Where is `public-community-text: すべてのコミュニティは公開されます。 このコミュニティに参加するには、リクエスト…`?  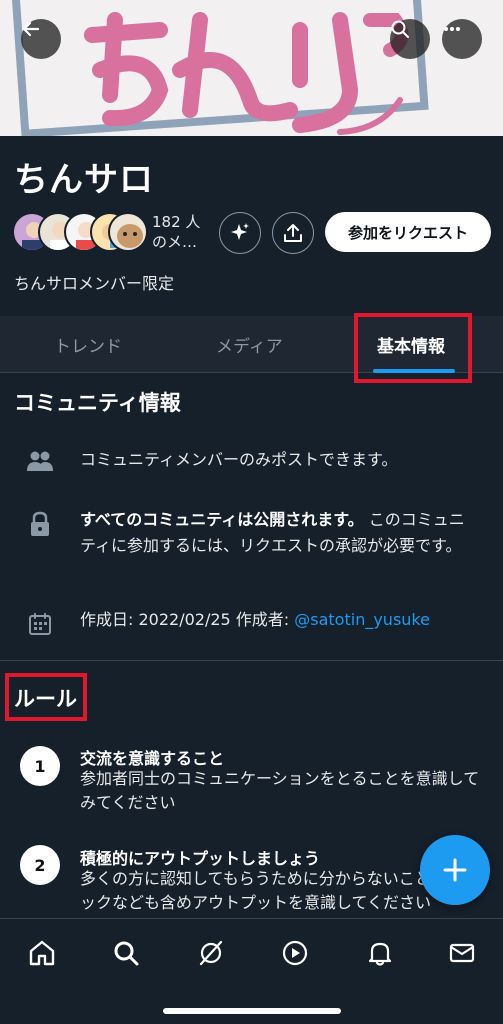 public-community-text: すべてのコミュニティは公開されます。 このコミュニティに参加するには、リクエスト… is located at coordinates (280, 533).